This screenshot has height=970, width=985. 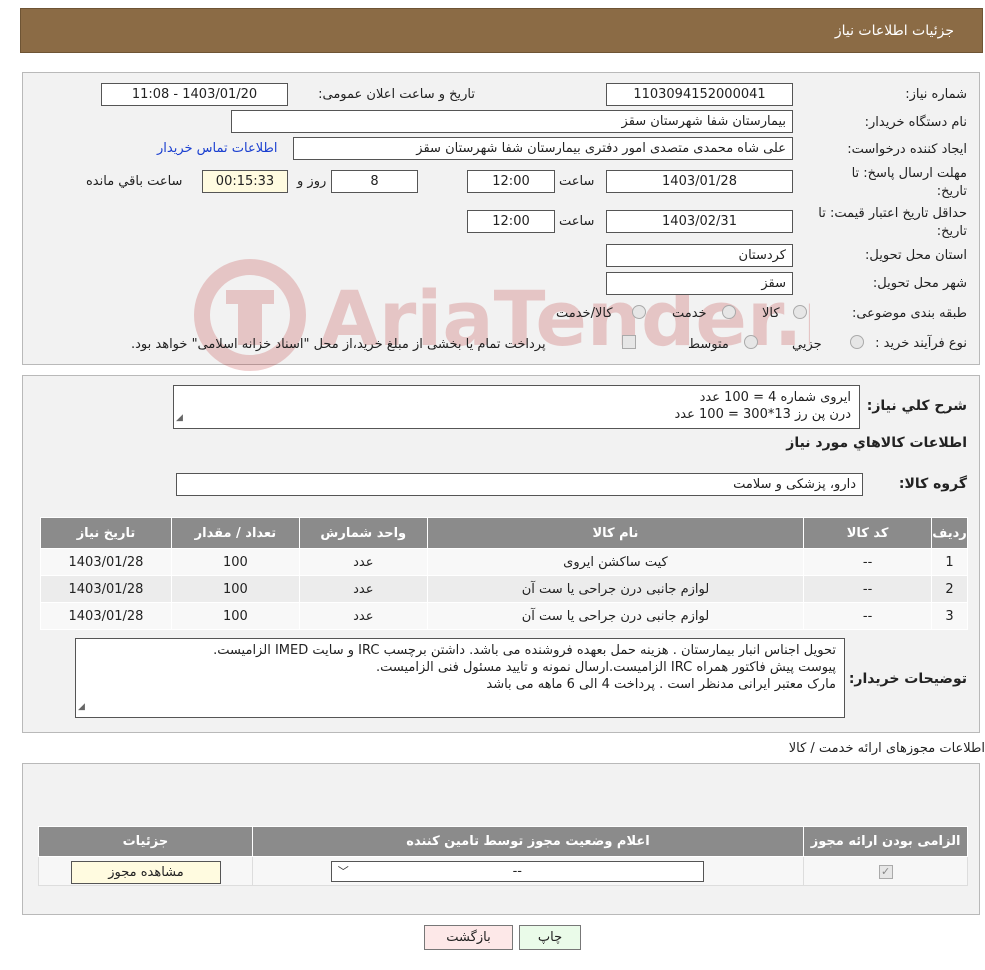 What do you see at coordinates (511, 181) in the screenshot?
I see `deadline-time-field: 12:00` at bounding box center [511, 181].